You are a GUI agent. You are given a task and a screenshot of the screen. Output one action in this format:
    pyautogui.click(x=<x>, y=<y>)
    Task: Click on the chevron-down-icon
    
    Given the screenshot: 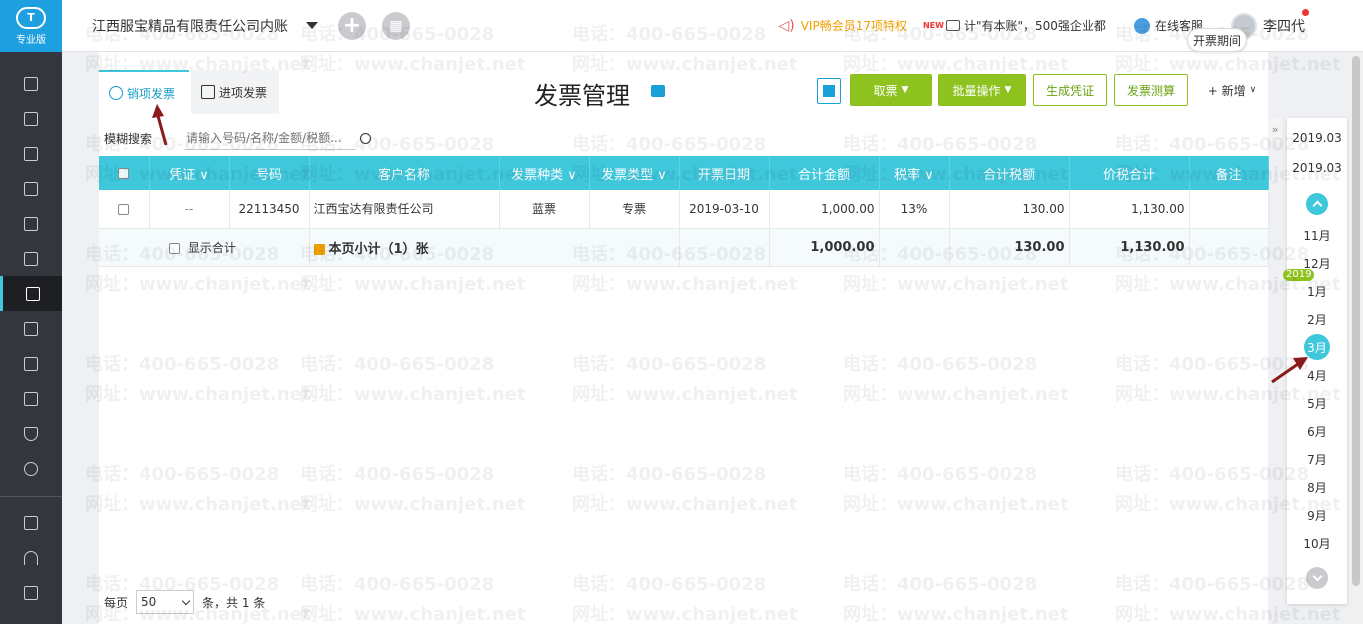 What is the action you would take?
    pyautogui.click(x=186, y=600)
    